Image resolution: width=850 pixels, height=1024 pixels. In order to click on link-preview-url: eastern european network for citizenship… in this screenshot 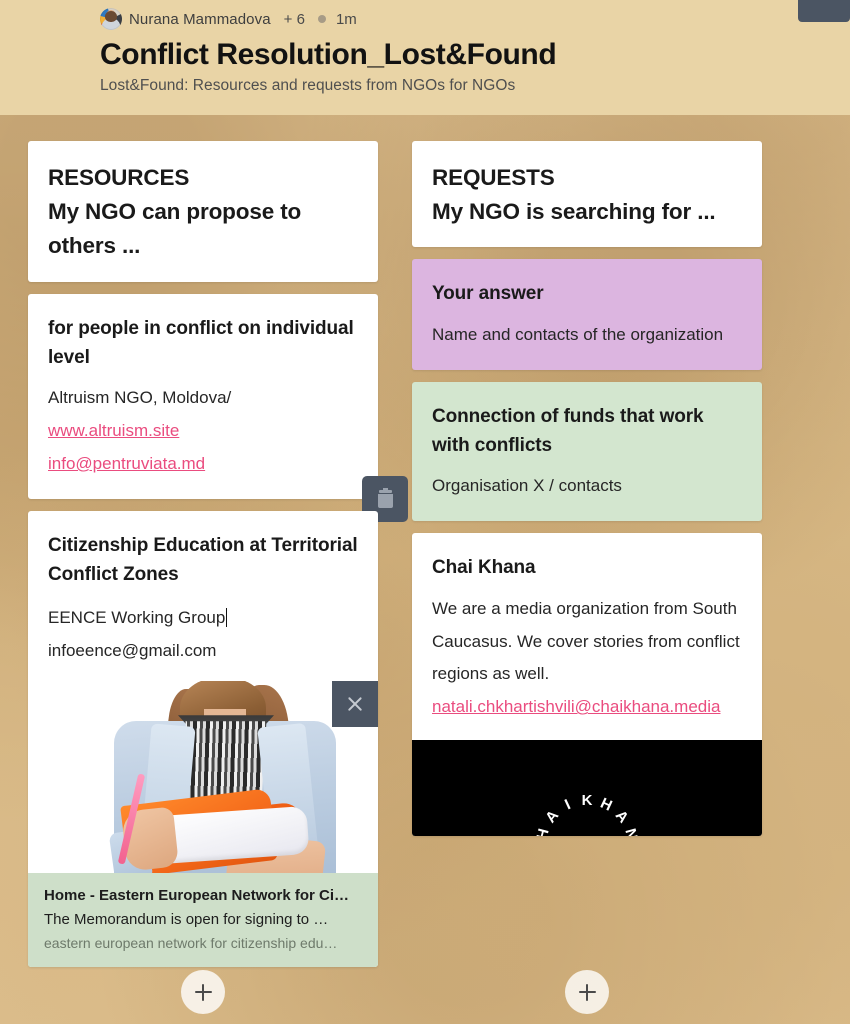, I will do `click(191, 942)`.